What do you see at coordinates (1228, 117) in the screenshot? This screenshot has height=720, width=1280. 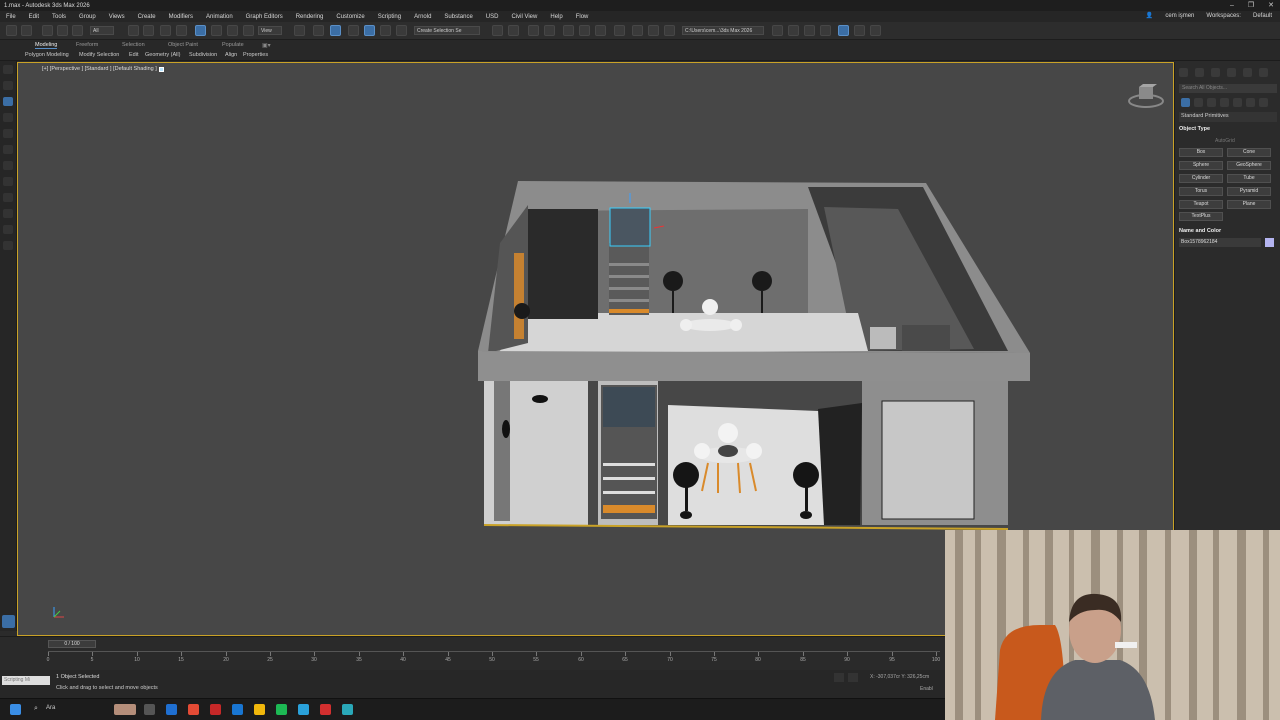 I see `category-select: Standard Primitives` at bounding box center [1228, 117].